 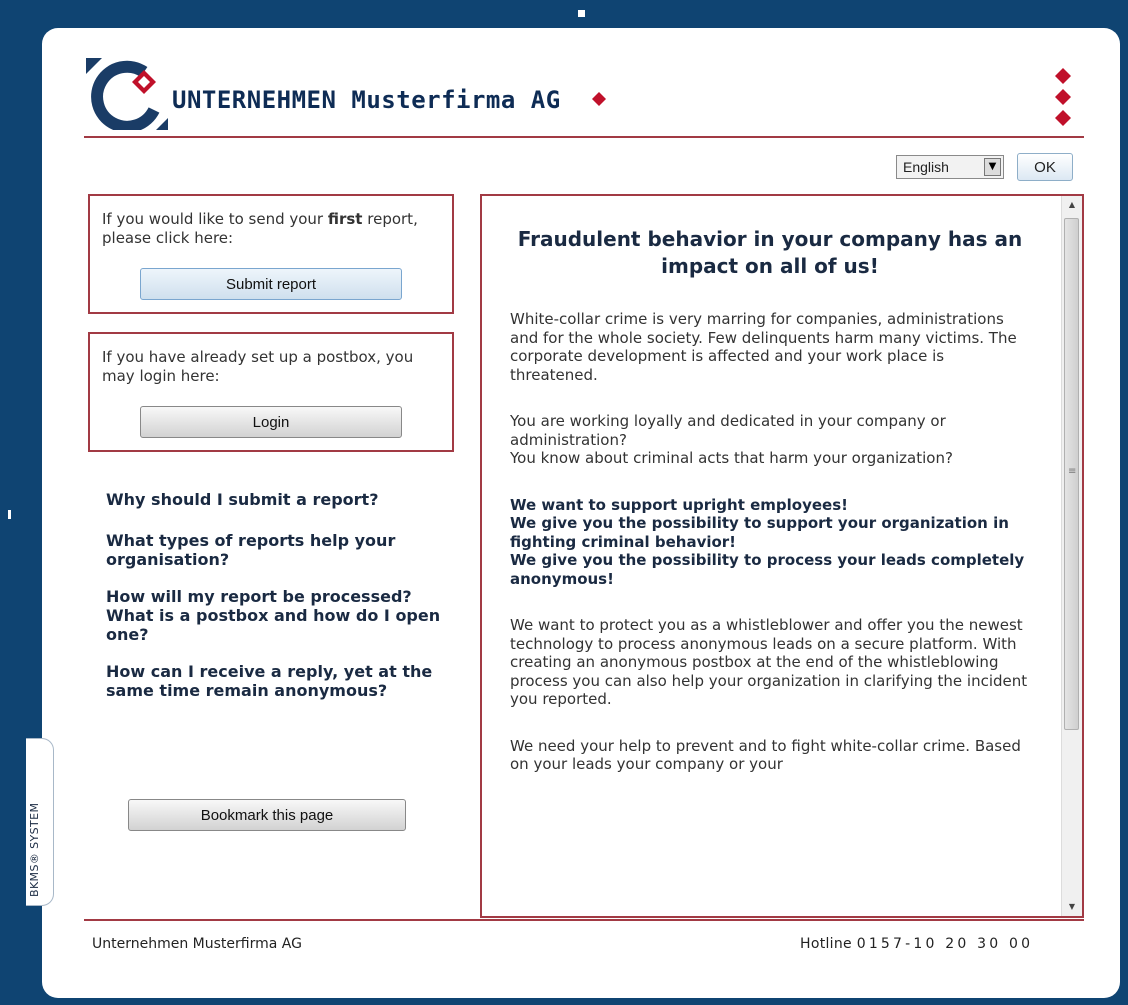 I want to click on footer-company-name: Unternehmen Musterfirma AG, so click(x=197, y=944).